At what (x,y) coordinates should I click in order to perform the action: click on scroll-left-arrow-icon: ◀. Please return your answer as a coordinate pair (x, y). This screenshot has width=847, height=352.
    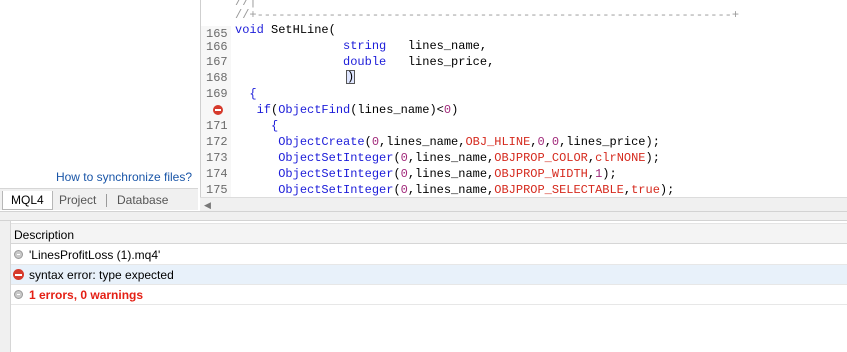
    Looking at the image, I should click on (207, 205).